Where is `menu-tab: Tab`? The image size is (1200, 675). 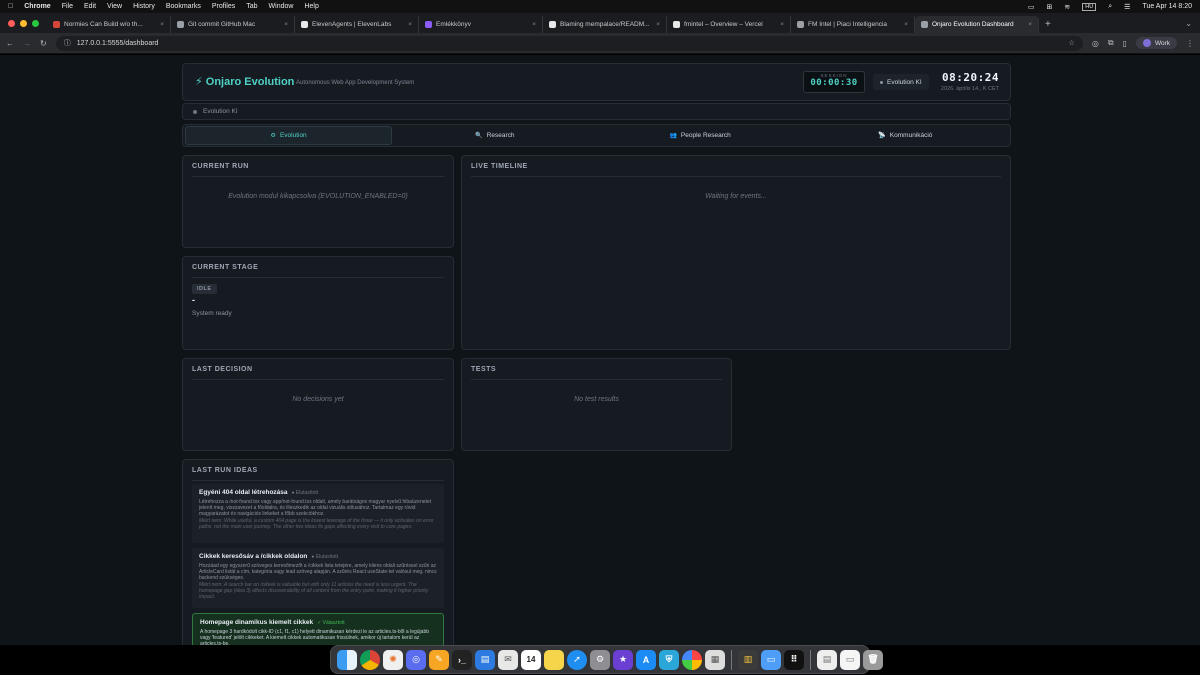 menu-tab: Tab is located at coordinates (251, 6).